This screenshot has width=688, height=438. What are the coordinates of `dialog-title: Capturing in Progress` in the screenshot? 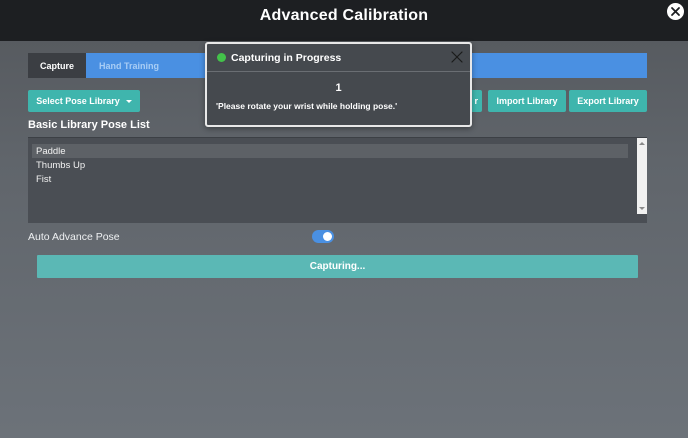 It's located at (286, 58).